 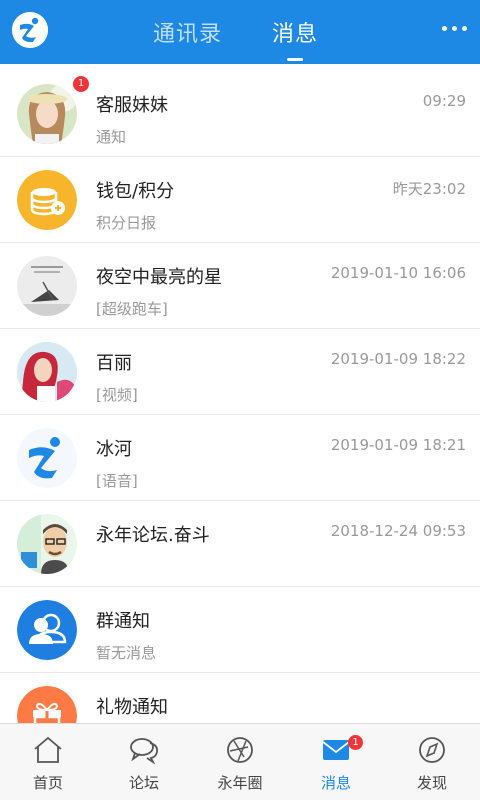 I want to click on nav-unread-badge: 1, so click(x=355, y=742).